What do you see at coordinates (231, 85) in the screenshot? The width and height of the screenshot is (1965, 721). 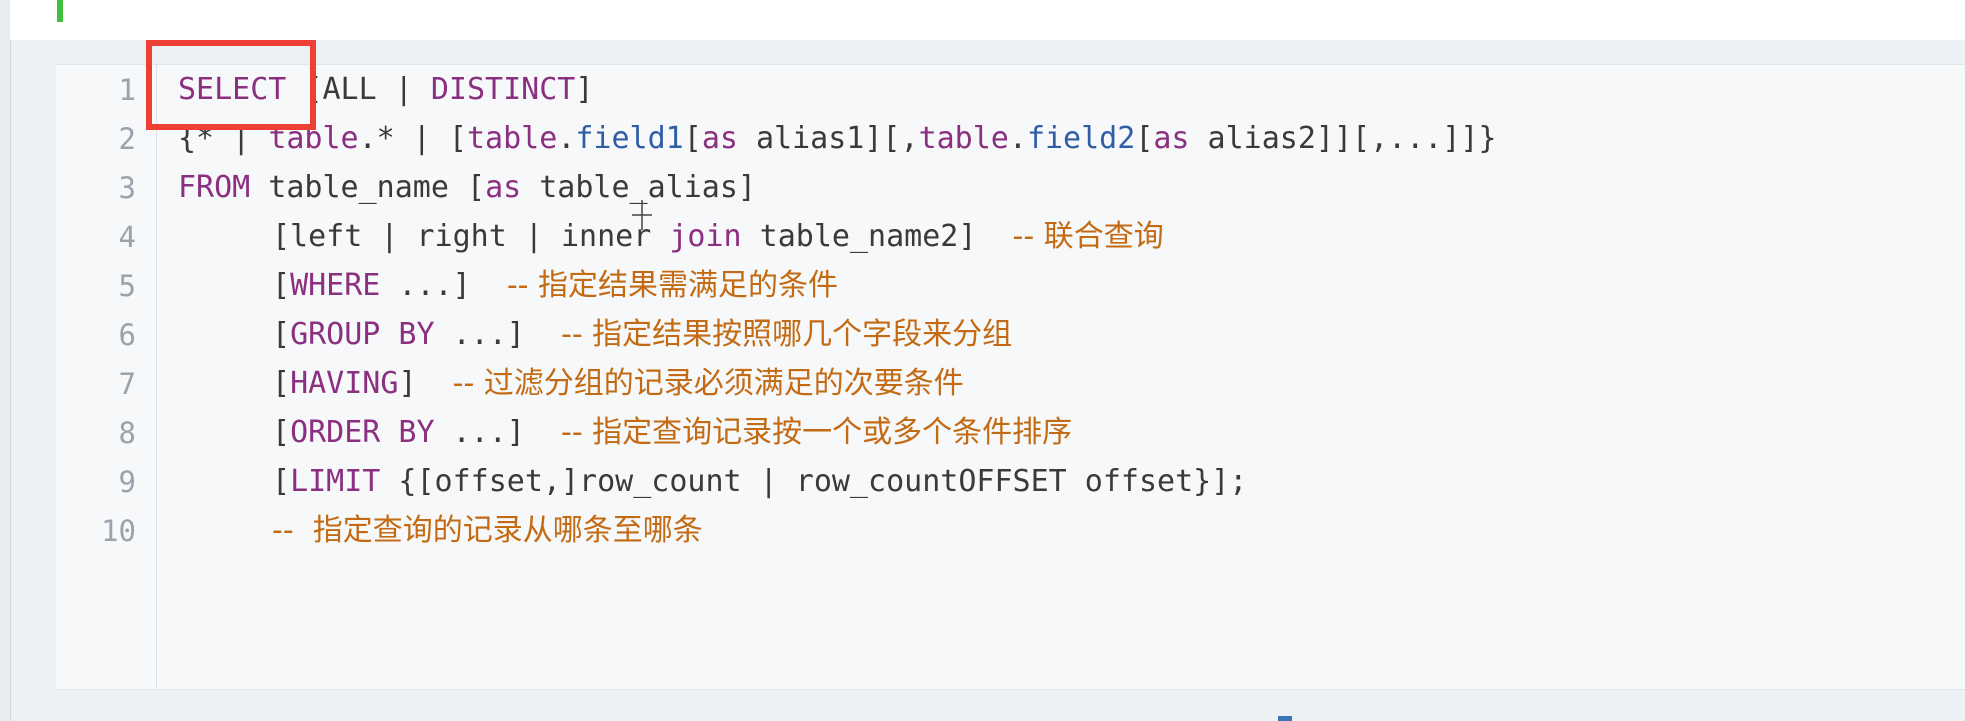 I see `select-highlight-box` at bounding box center [231, 85].